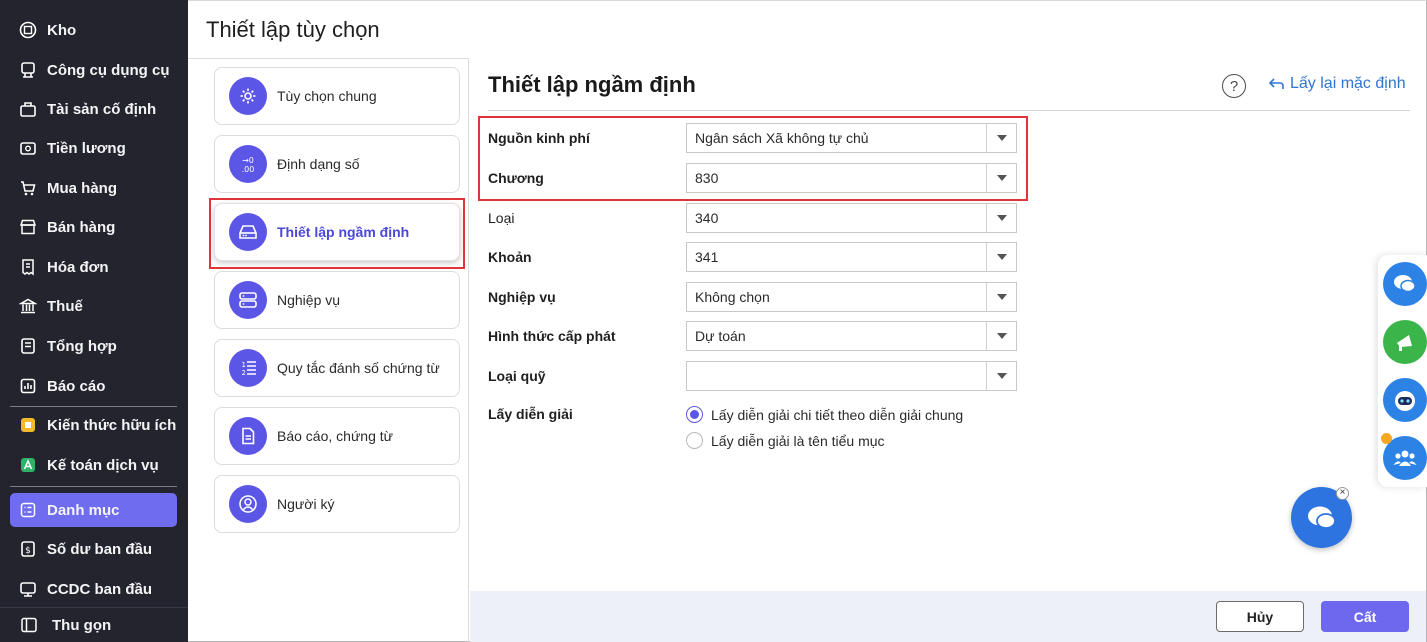 This screenshot has width=1427, height=642. I want to click on option-signer: Người ký, so click(337, 504).